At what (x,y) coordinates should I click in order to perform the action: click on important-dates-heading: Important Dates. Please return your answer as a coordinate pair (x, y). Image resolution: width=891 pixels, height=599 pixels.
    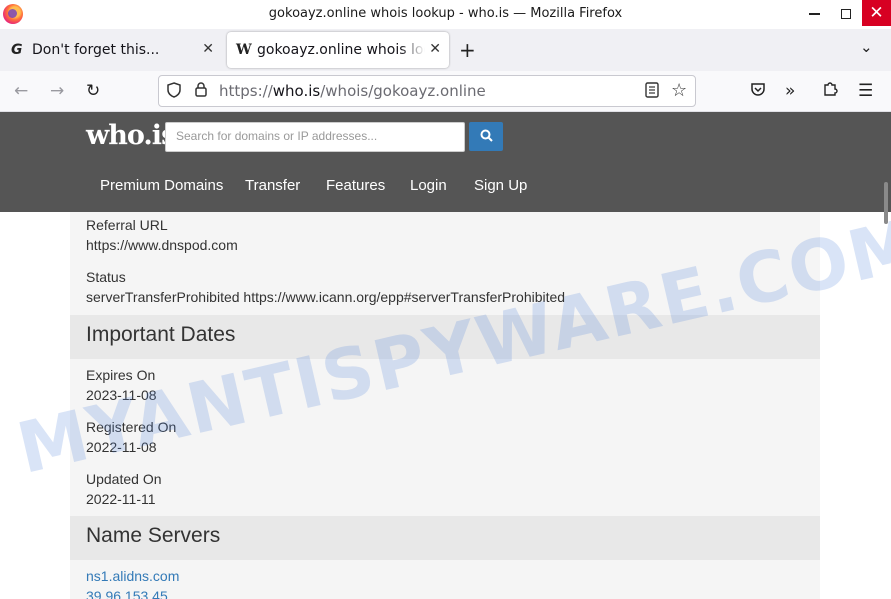
    Looking at the image, I should click on (445, 337).